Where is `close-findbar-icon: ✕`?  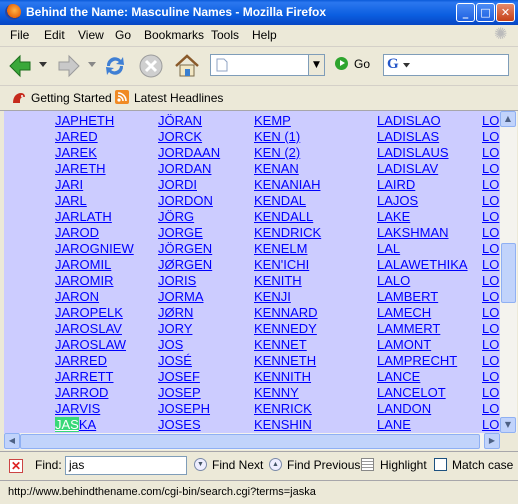
close-findbar-icon: ✕ is located at coordinates (16, 466).